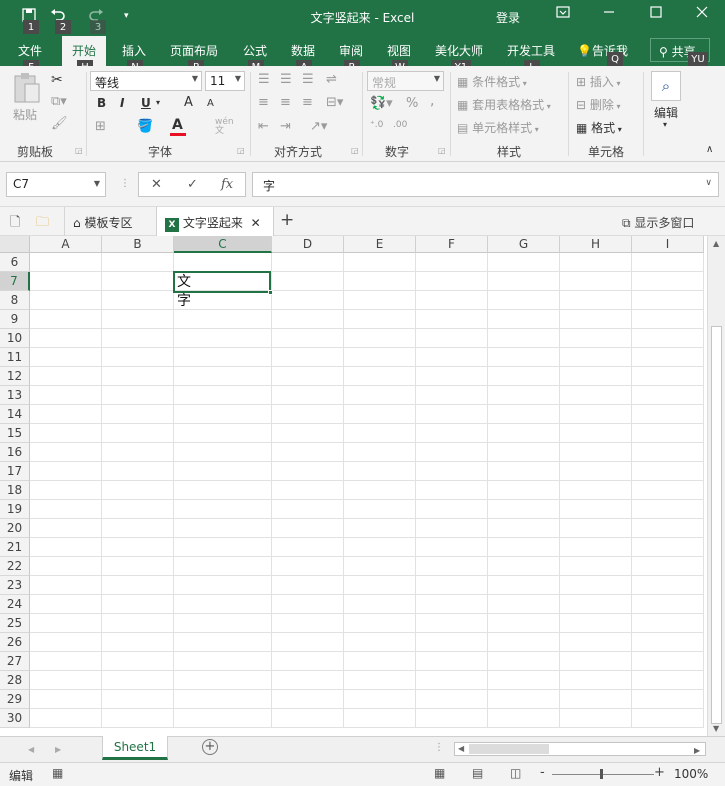 This screenshot has height=786, width=725. I want to click on row-header-26: 26, so click(15, 642).